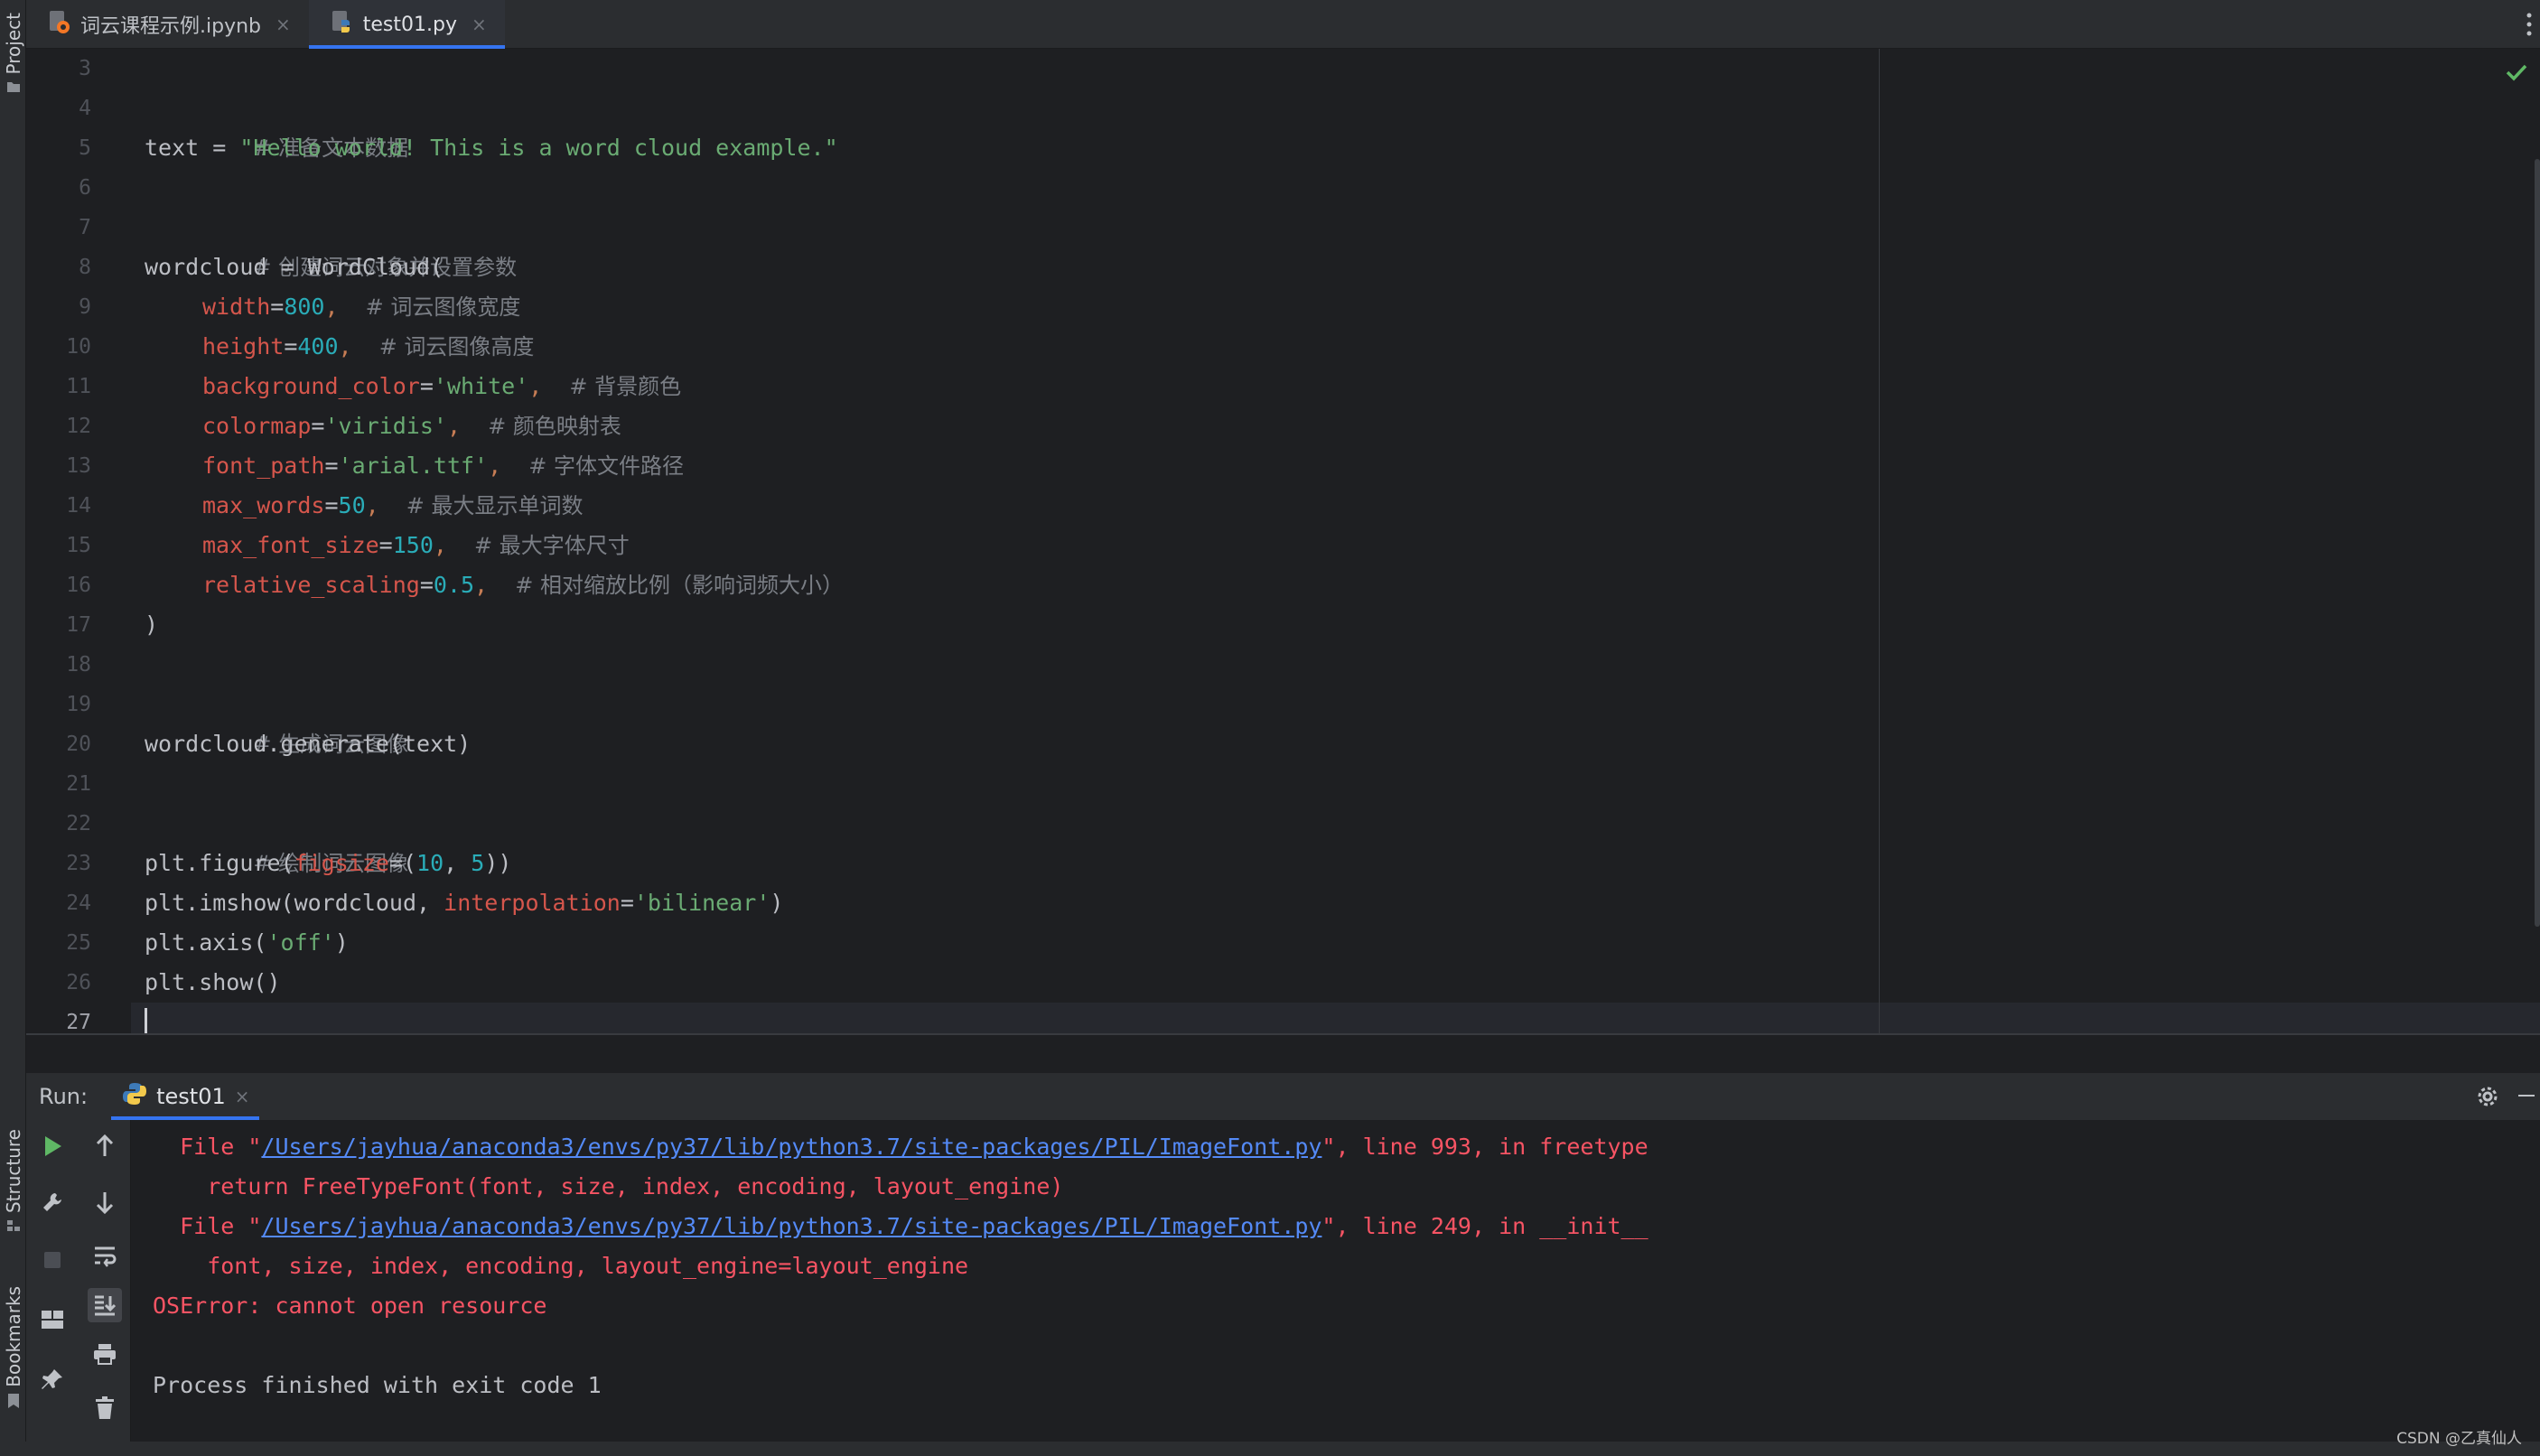  I want to click on code-line: plt.figure(figsize=(10, 5)), so click(328, 863).